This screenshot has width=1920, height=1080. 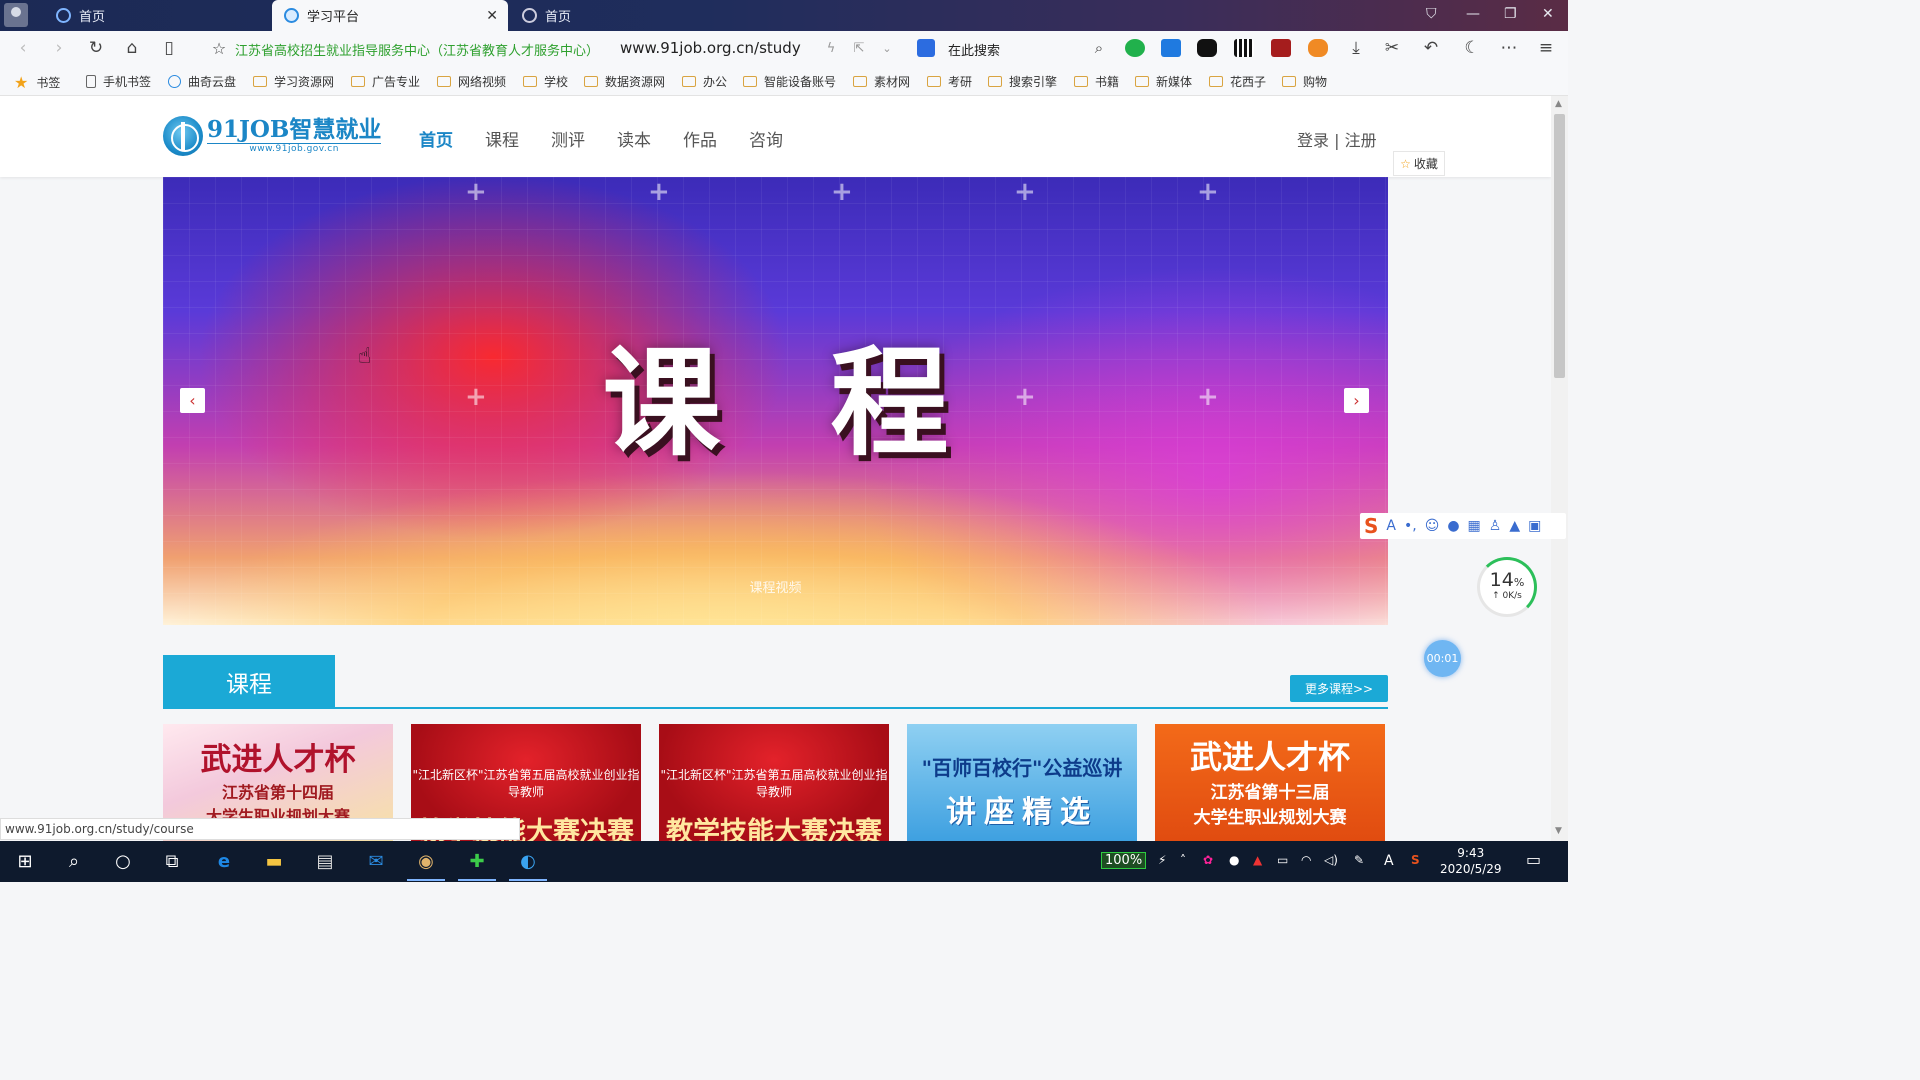 I want to click on page-scrollbar: ▲ ▼, so click(x=1559, y=468).